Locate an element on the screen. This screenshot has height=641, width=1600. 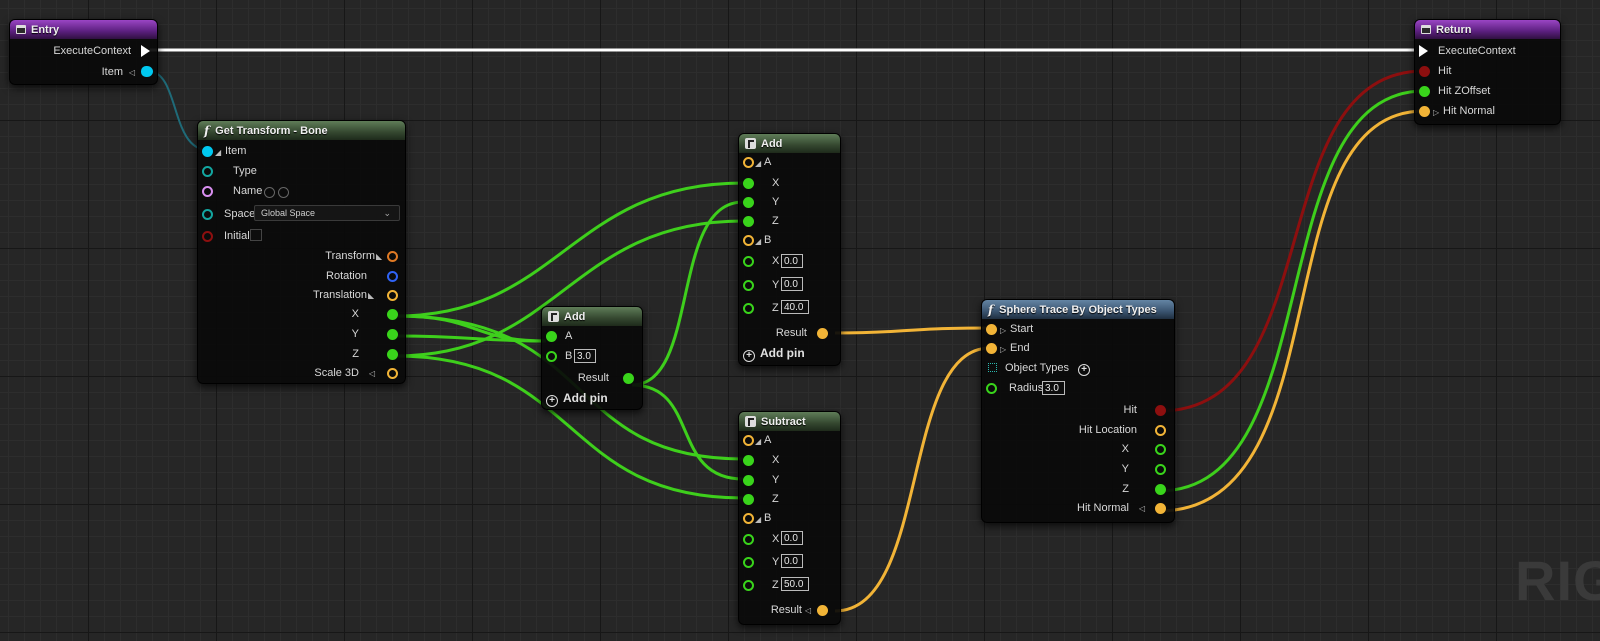
get-transform-name-pin is located at coordinates (207, 191).